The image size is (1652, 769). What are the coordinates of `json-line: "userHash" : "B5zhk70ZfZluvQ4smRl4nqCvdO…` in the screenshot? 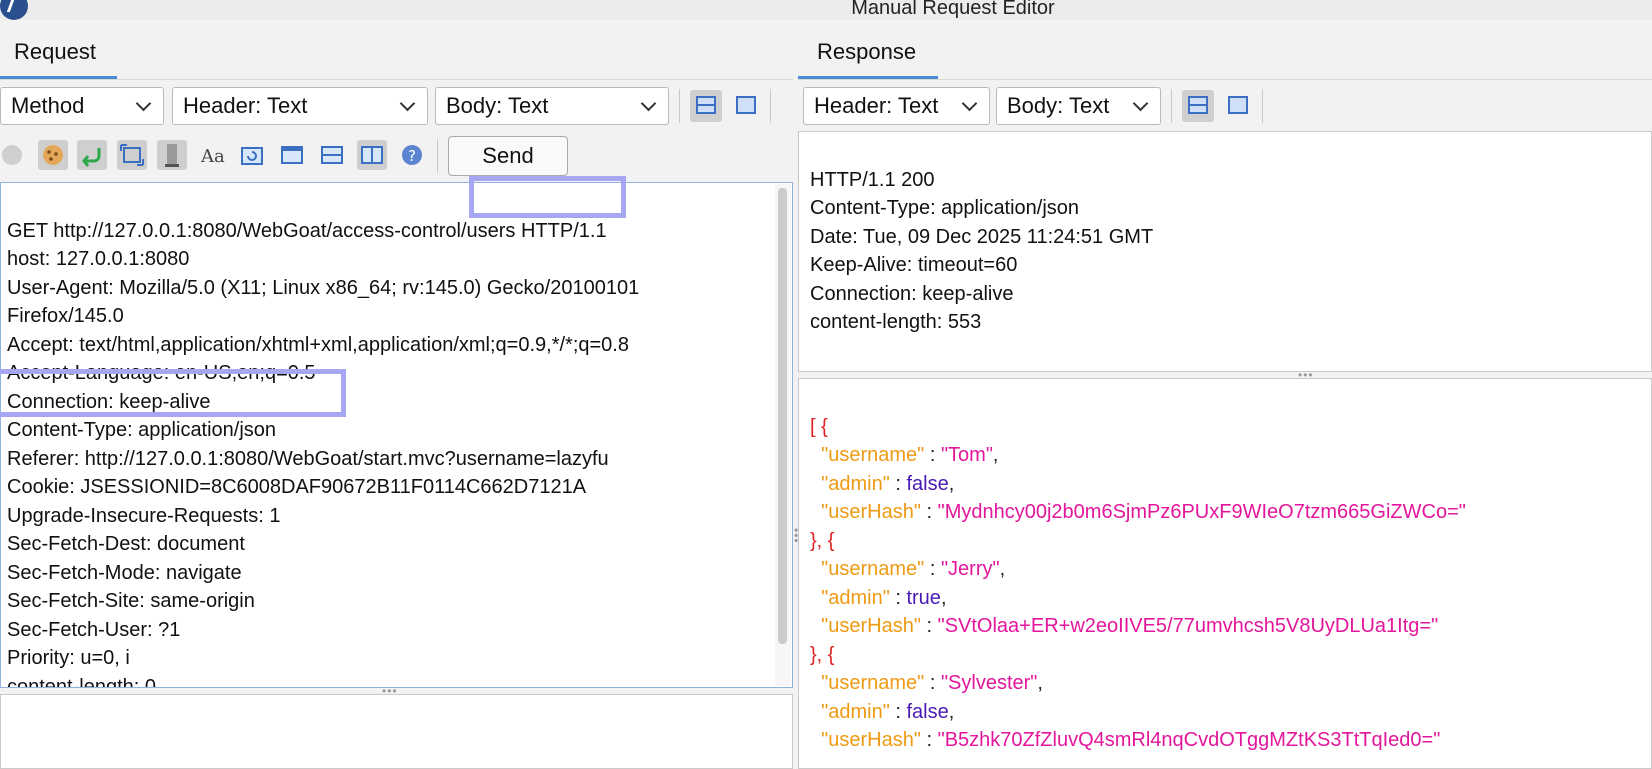 It's located at (1227, 740).